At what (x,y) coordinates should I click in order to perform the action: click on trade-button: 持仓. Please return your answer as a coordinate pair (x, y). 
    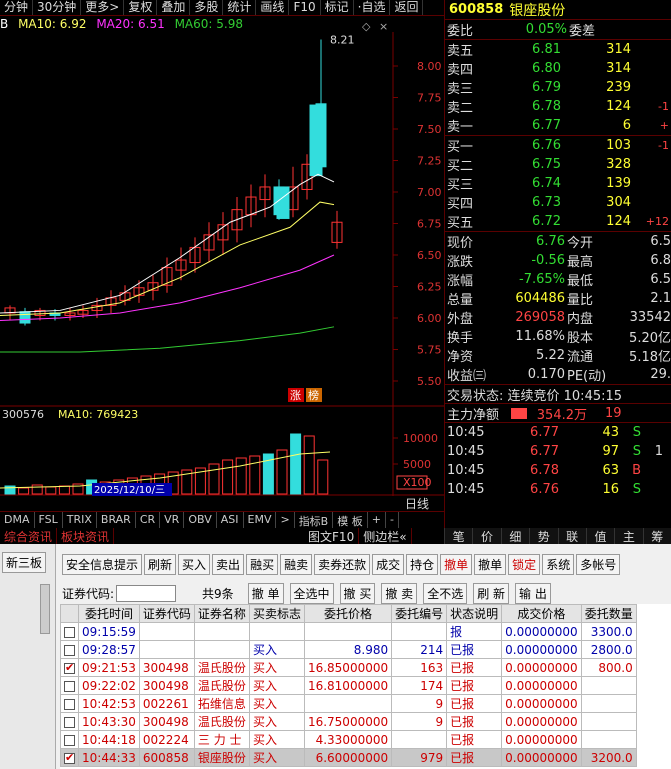
    Looking at the image, I should click on (422, 564).